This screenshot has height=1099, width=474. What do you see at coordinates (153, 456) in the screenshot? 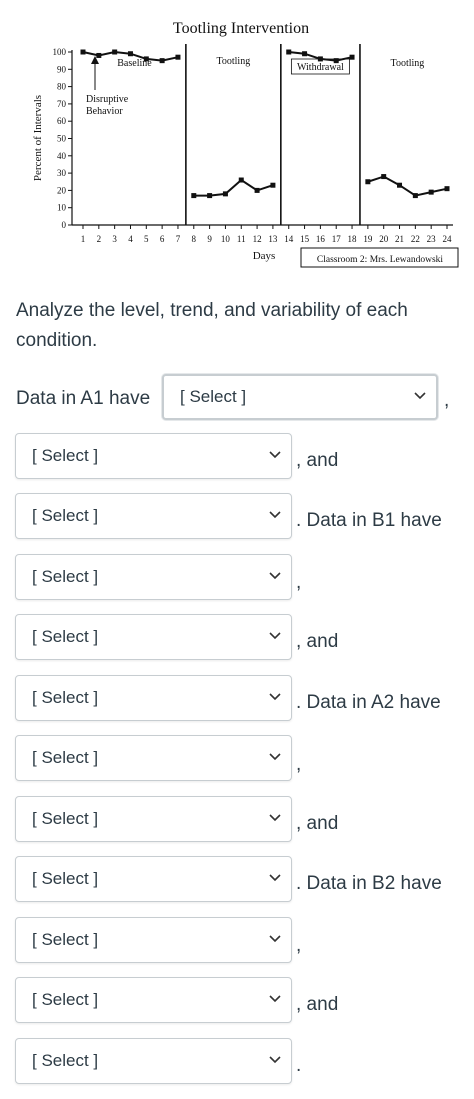
I see `select-a1-trend: [ Select ]` at bounding box center [153, 456].